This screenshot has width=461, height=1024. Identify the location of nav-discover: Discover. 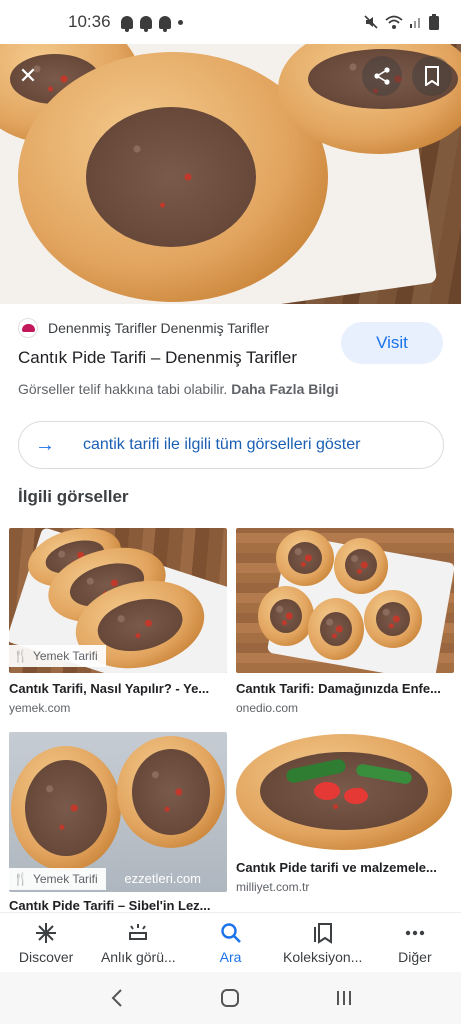
(46, 942).